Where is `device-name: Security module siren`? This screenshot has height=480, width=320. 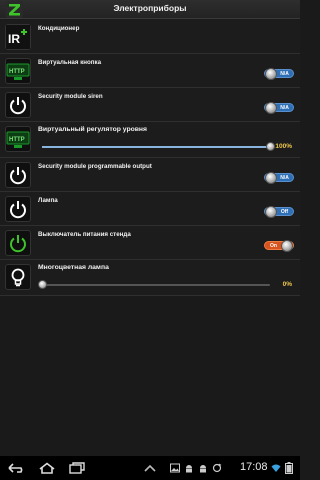
device-name: Security module siren is located at coordinates (70, 96).